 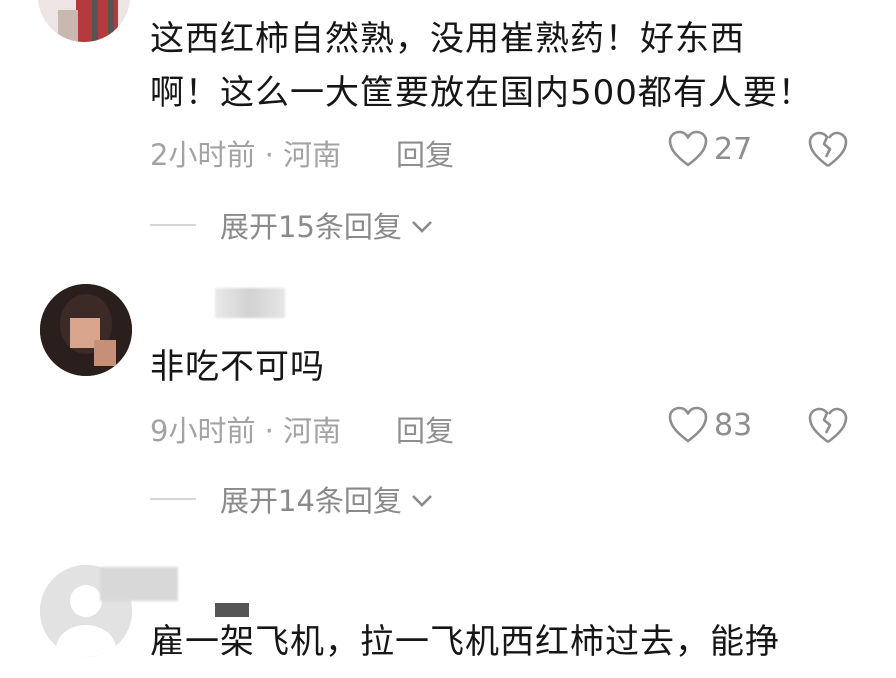 I want to click on like-count: 83, so click(x=733, y=425).